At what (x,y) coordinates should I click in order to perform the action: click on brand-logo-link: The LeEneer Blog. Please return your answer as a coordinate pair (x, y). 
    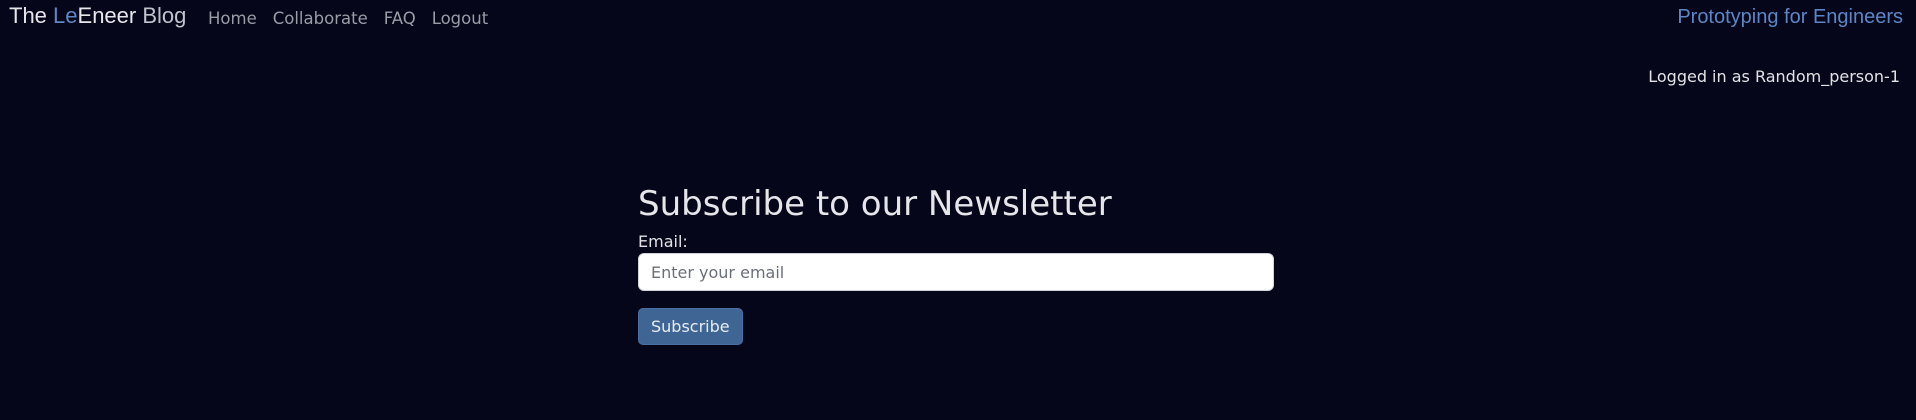
    Looking at the image, I should click on (97, 16).